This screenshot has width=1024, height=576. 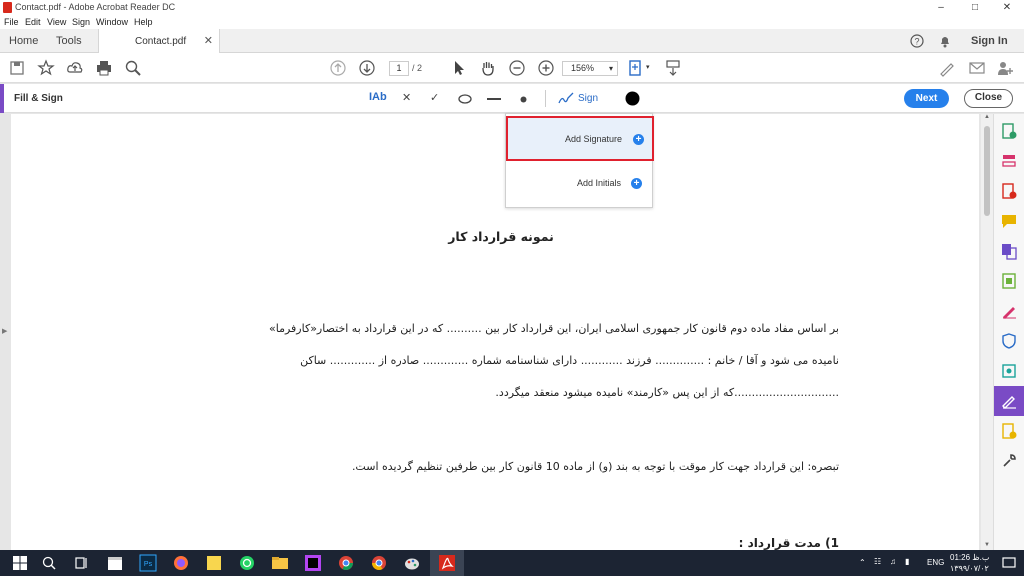 I want to click on next-page-icon, so click(x=367, y=68).